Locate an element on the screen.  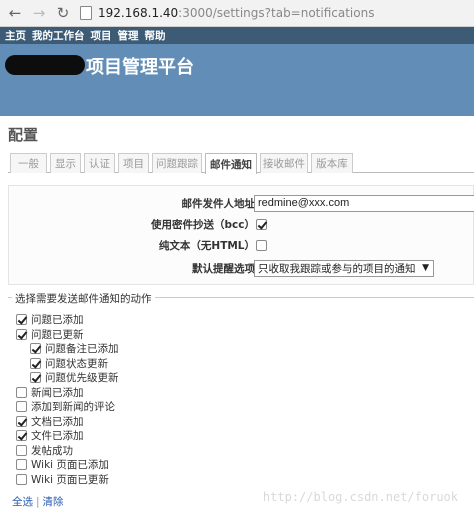
action-item: 问题已更新 is located at coordinates (50, 334).